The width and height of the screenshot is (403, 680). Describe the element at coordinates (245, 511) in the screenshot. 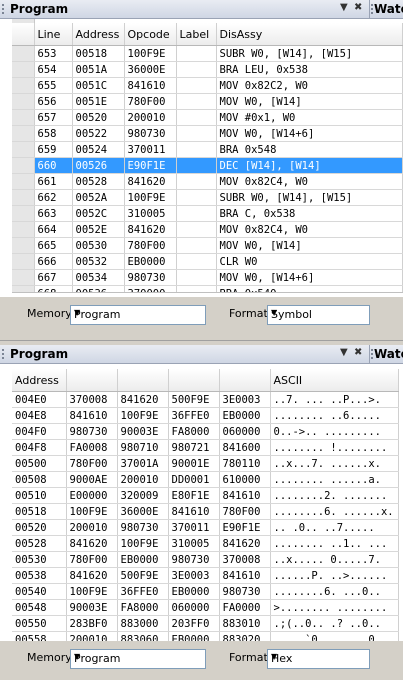

I see `word-cell: 780F00` at that location.